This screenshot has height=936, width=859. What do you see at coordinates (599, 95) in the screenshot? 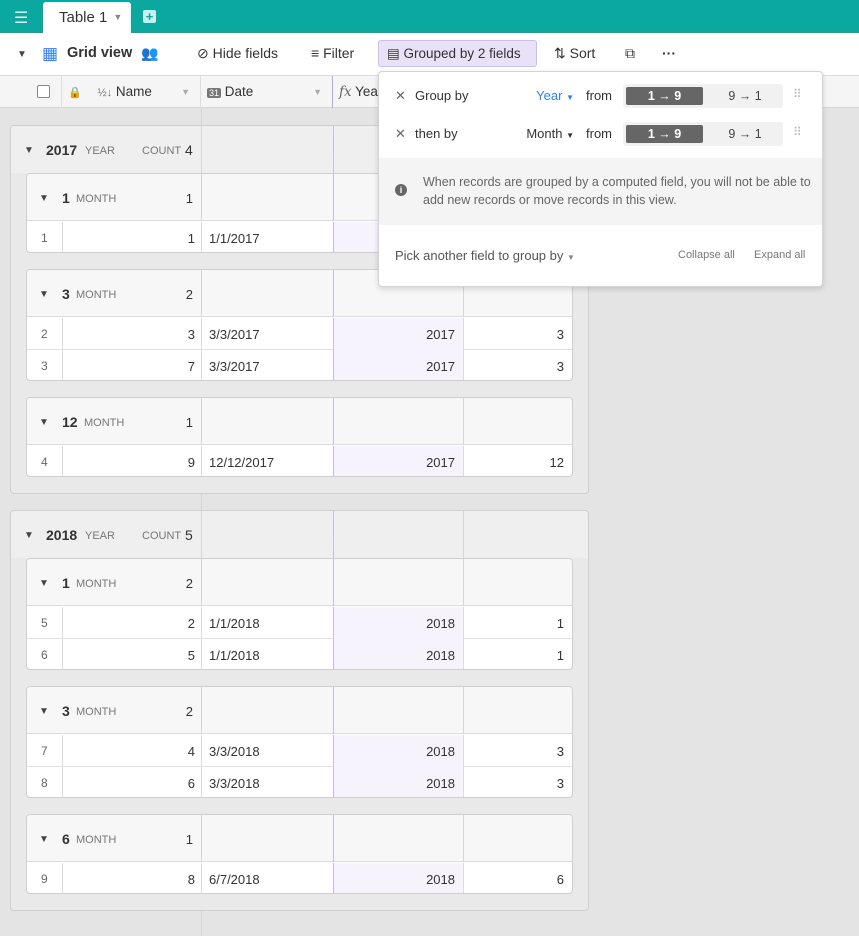
I see `rule-from: from` at bounding box center [599, 95].